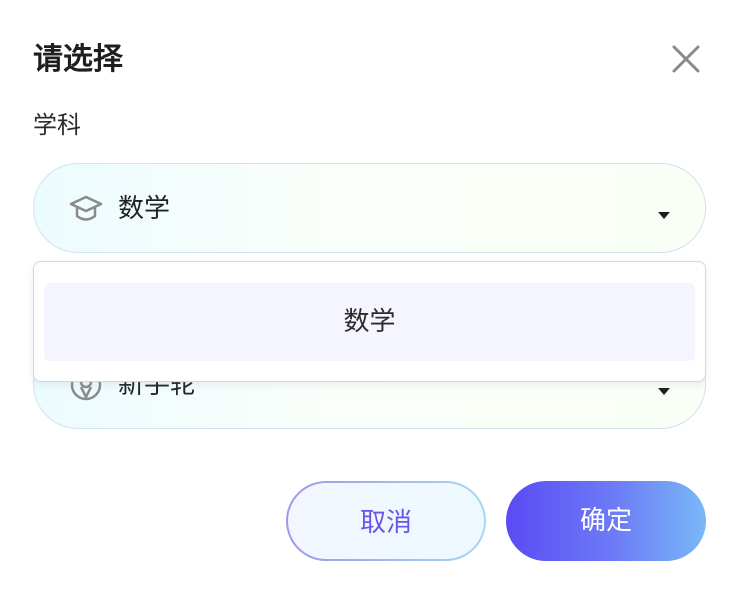 This screenshot has height=594, width=745. What do you see at coordinates (78, 59) in the screenshot?
I see `dialog-title: 请选择` at bounding box center [78, 59].